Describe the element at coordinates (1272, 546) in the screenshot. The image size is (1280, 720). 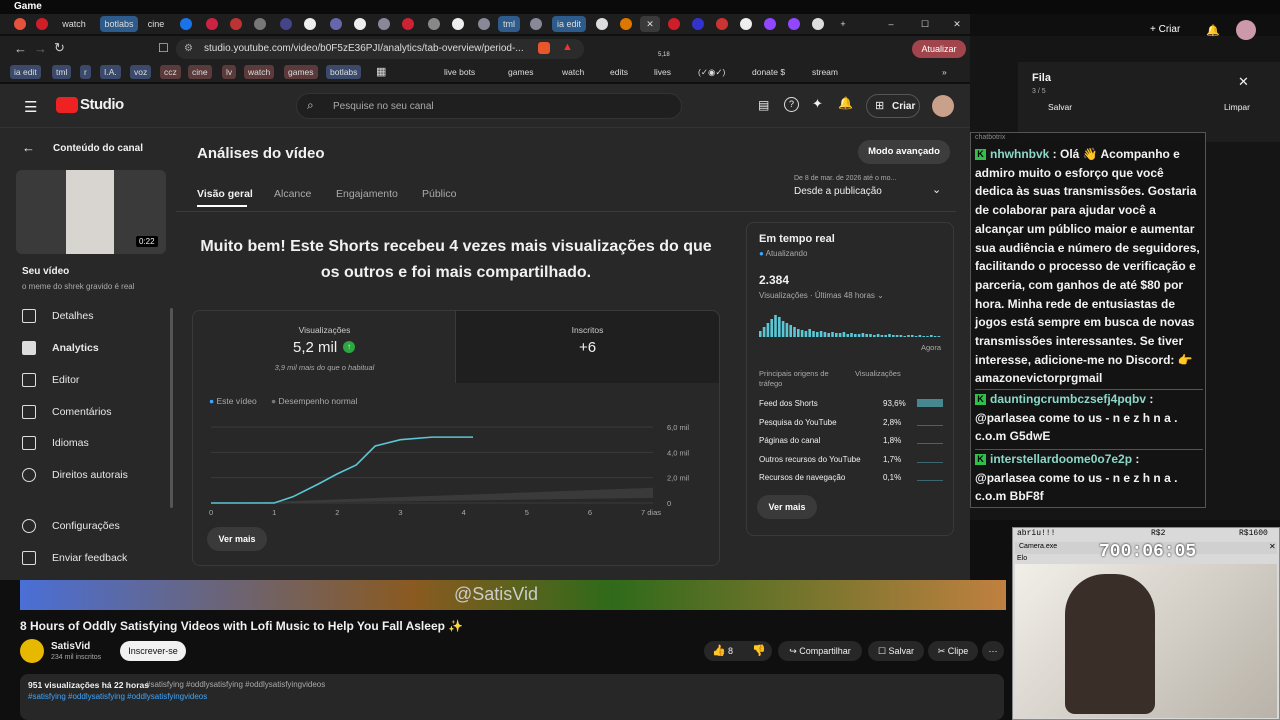
I see `camera-close-icon: ✕` at that location.